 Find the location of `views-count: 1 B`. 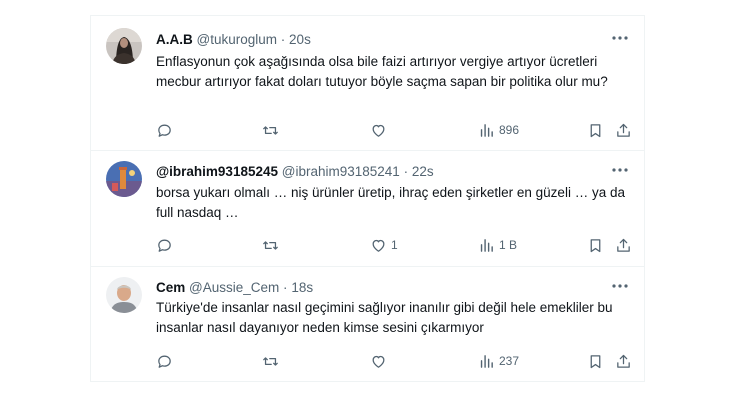

views-count: 1 B is located at coordinates (508, 245).